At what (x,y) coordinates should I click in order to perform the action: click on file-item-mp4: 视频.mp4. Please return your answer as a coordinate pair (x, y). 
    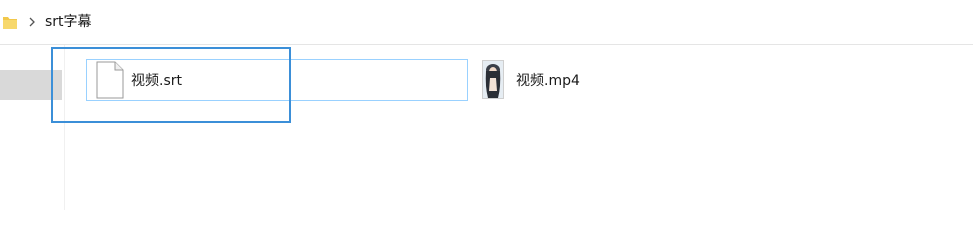
    Looking at the image, I should click on (579, 80).